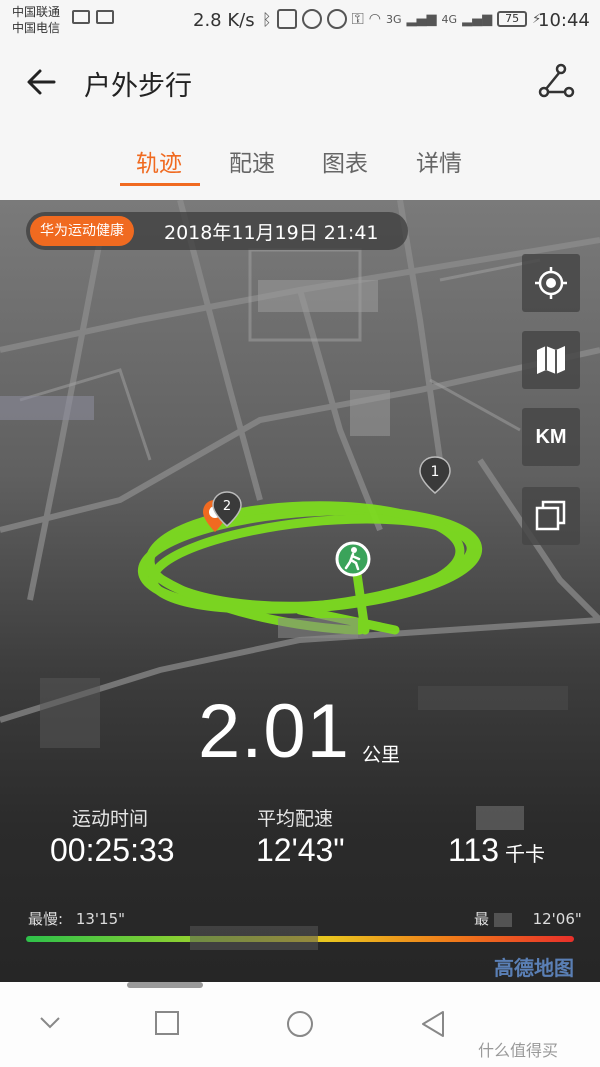  What do you see at coordinates (274, 731) in the screenshot?
I see `distance-value: 2.01` at bounding box center [274, 731].